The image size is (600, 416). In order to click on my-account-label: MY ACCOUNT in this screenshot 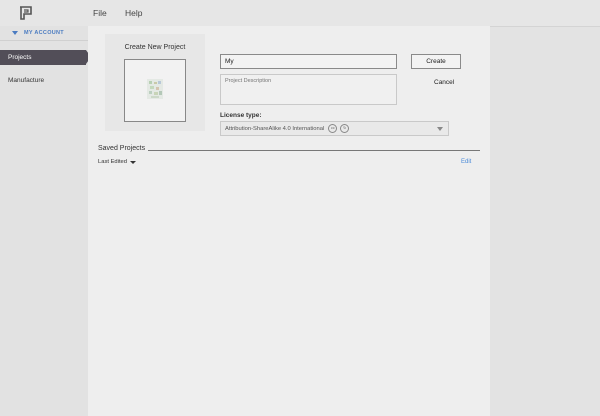, I will do `click(44, 33)`.